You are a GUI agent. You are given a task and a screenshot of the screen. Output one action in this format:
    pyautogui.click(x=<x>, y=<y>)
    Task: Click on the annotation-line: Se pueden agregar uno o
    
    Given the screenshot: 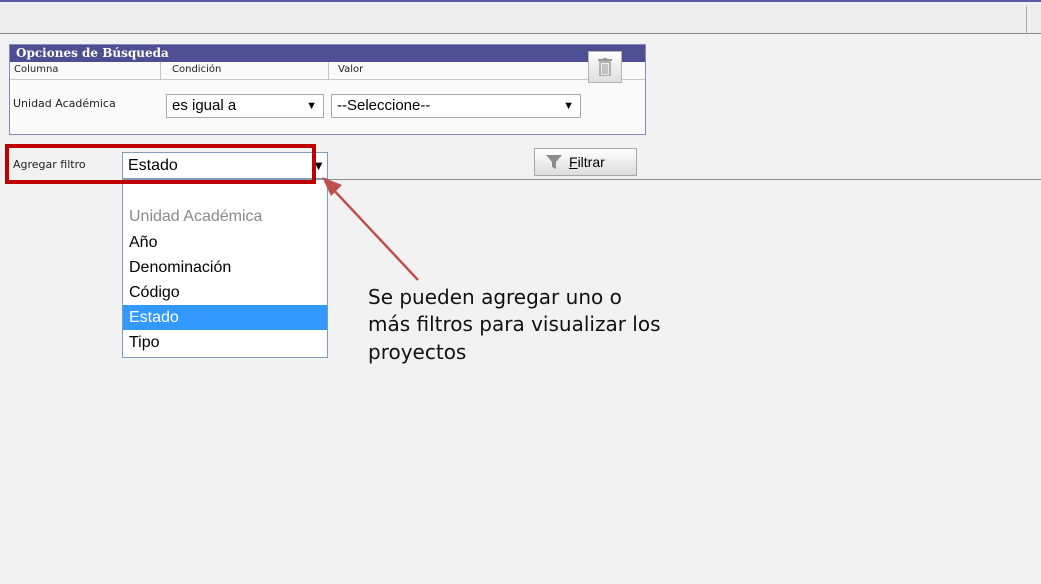 What is the action you would take?
    pyautogui.click(x=495, y=297)
    